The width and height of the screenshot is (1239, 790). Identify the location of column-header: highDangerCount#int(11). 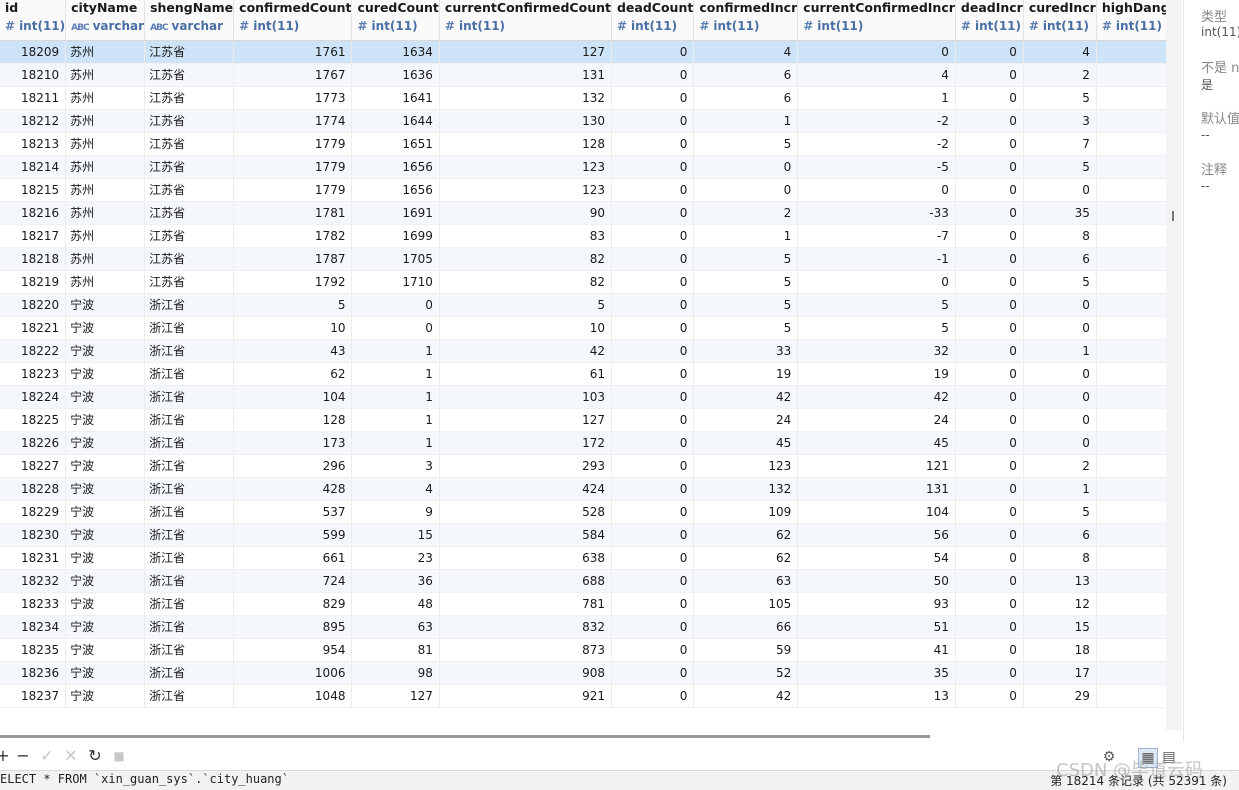
(1131, 20).